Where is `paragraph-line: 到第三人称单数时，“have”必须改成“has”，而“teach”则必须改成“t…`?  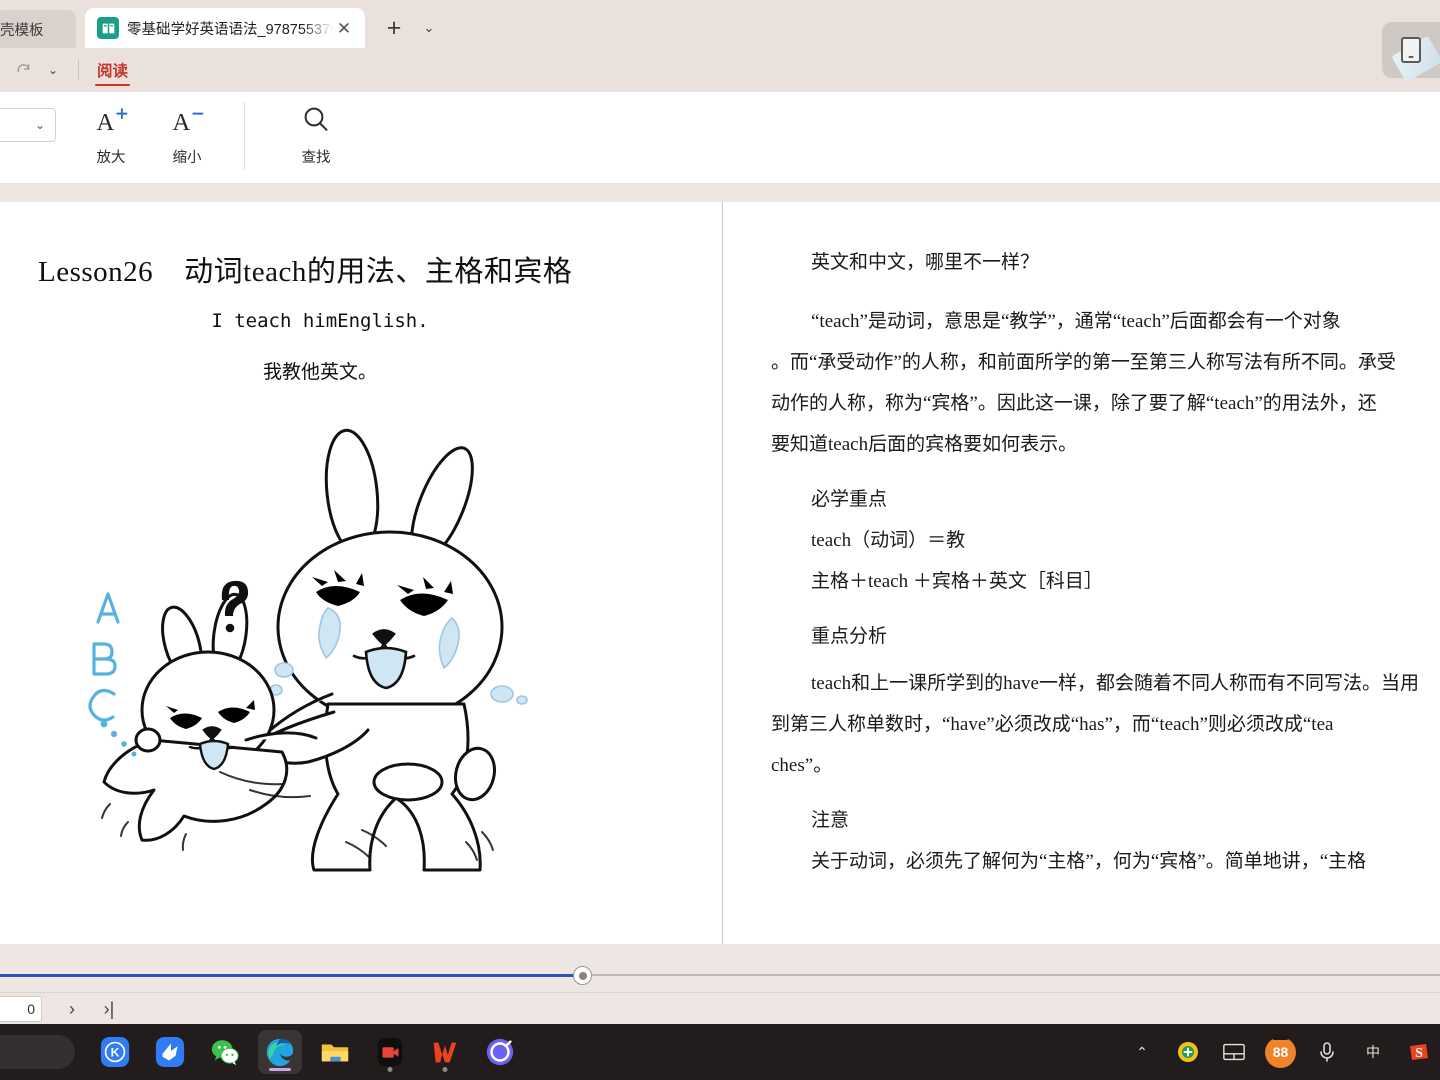
paragraph-line: 到第三人称单数时，“have”必须改成“has”，而“teach”则必须改成“t… is located at coordinates (1052, 724).